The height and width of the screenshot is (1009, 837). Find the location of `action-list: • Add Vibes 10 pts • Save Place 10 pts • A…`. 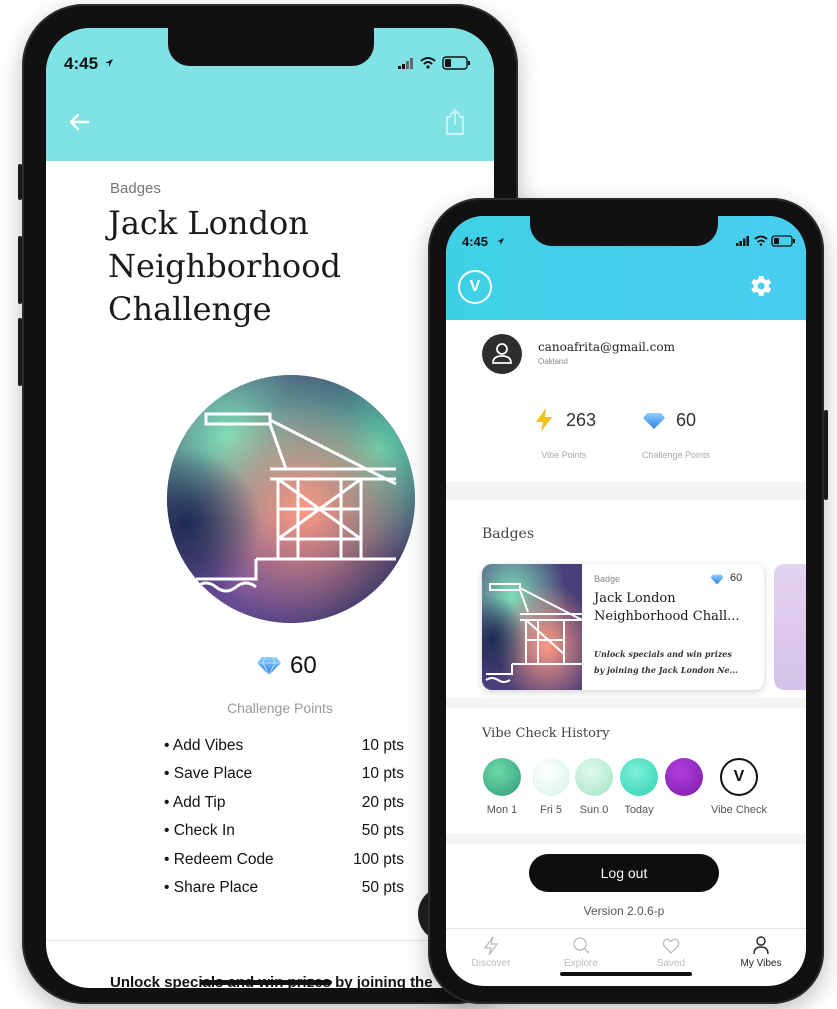

action-list: • Add Vibes 10 pts • Save Place 10 pts • A… is located at coordinates (284, 832).